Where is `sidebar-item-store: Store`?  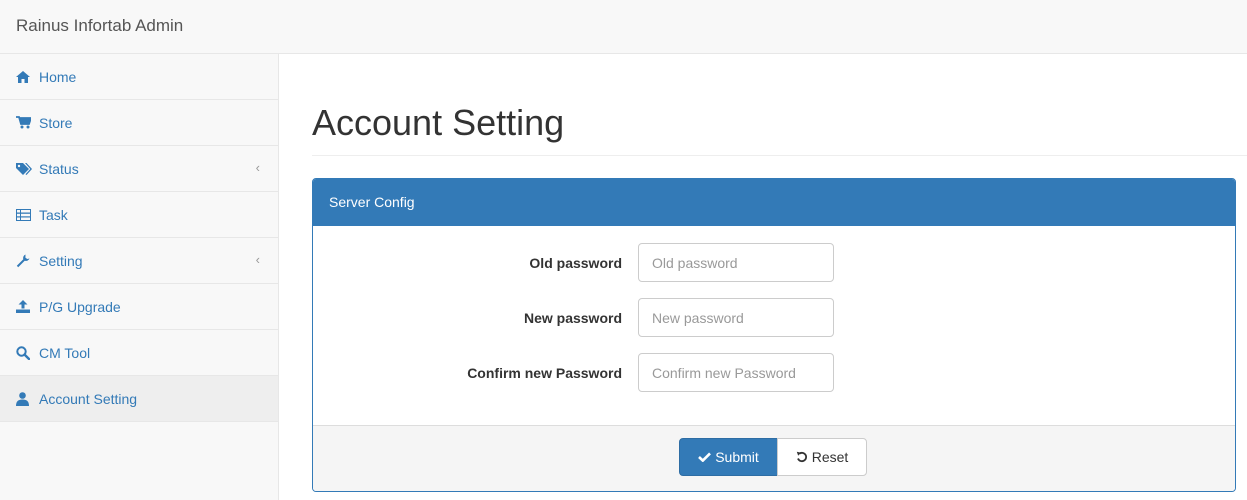 sidebar-item-store: Store is located at coordinates (139, 123).